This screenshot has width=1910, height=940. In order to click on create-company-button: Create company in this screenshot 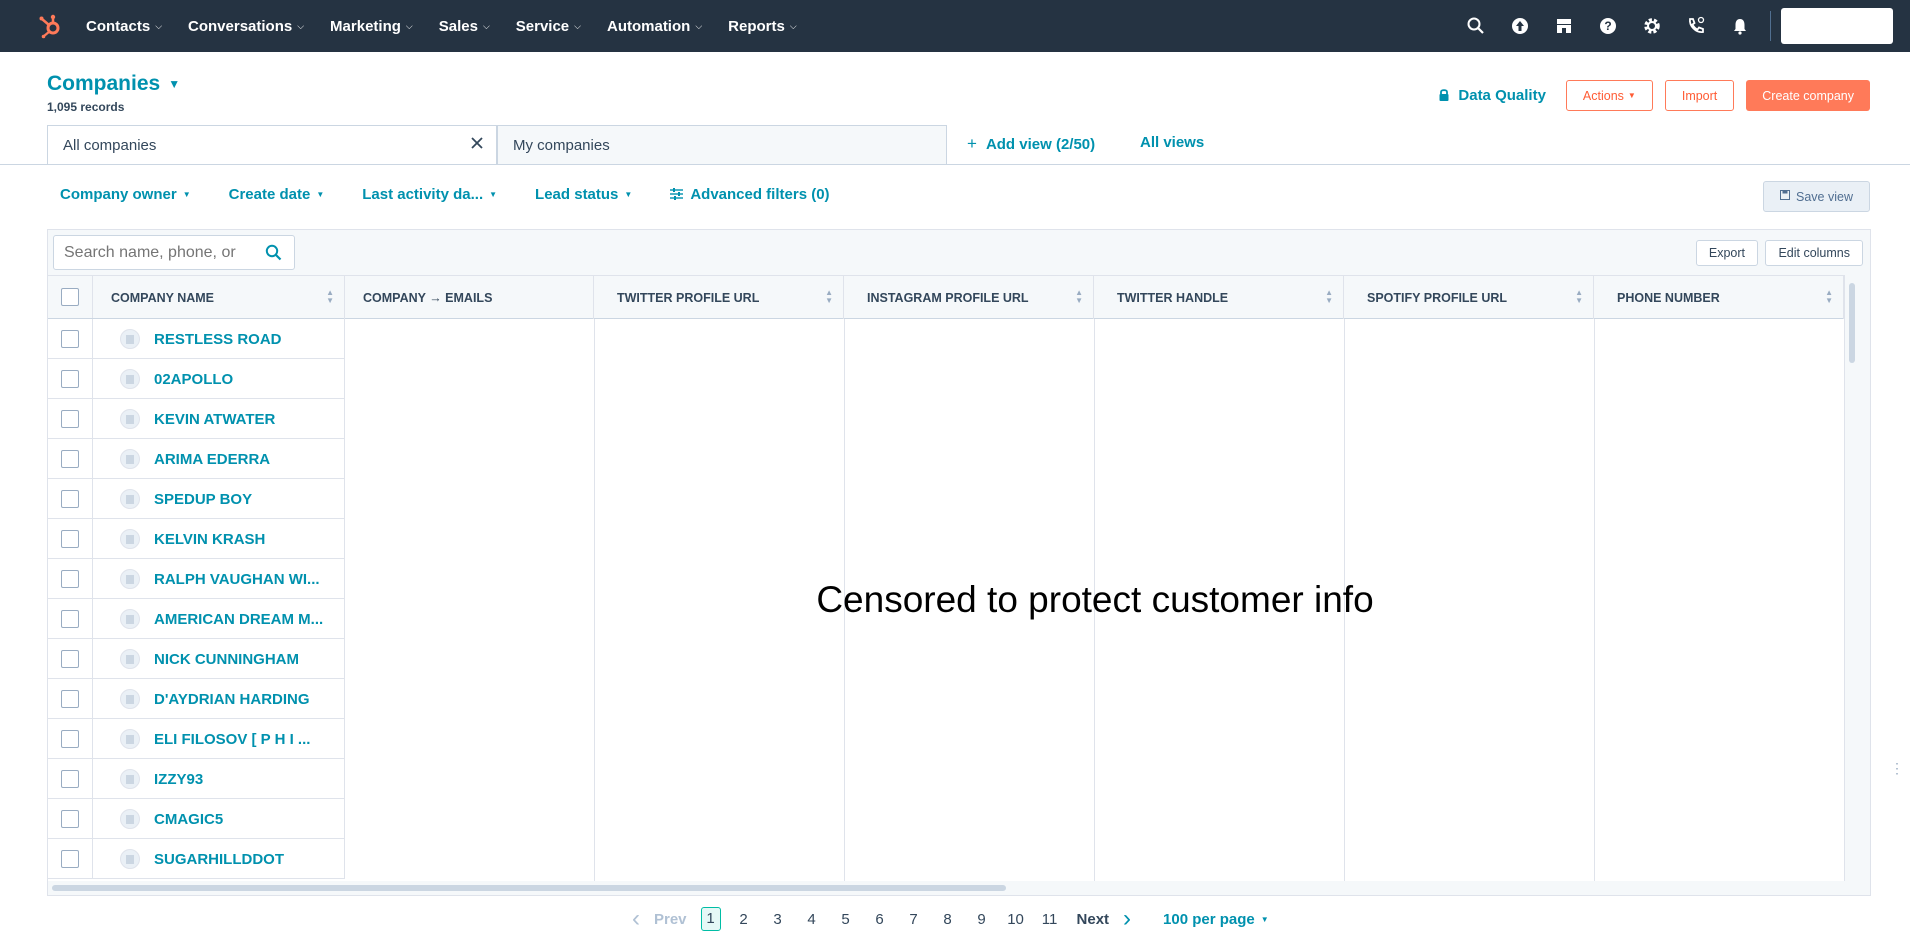, I will do `click(1808, 95)`.